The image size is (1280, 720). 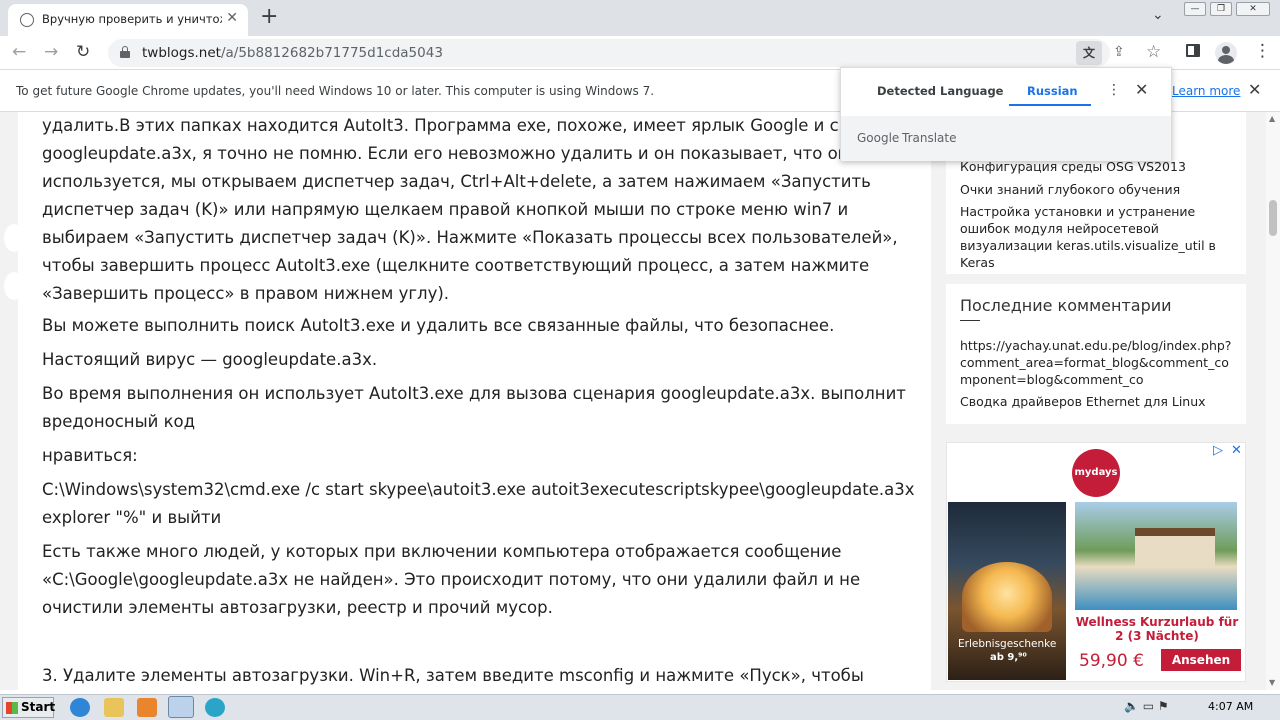 What do you see at coordinates (970, 320) in the screenshot?
I see `heading-divider` at bounding box center [970, 320].